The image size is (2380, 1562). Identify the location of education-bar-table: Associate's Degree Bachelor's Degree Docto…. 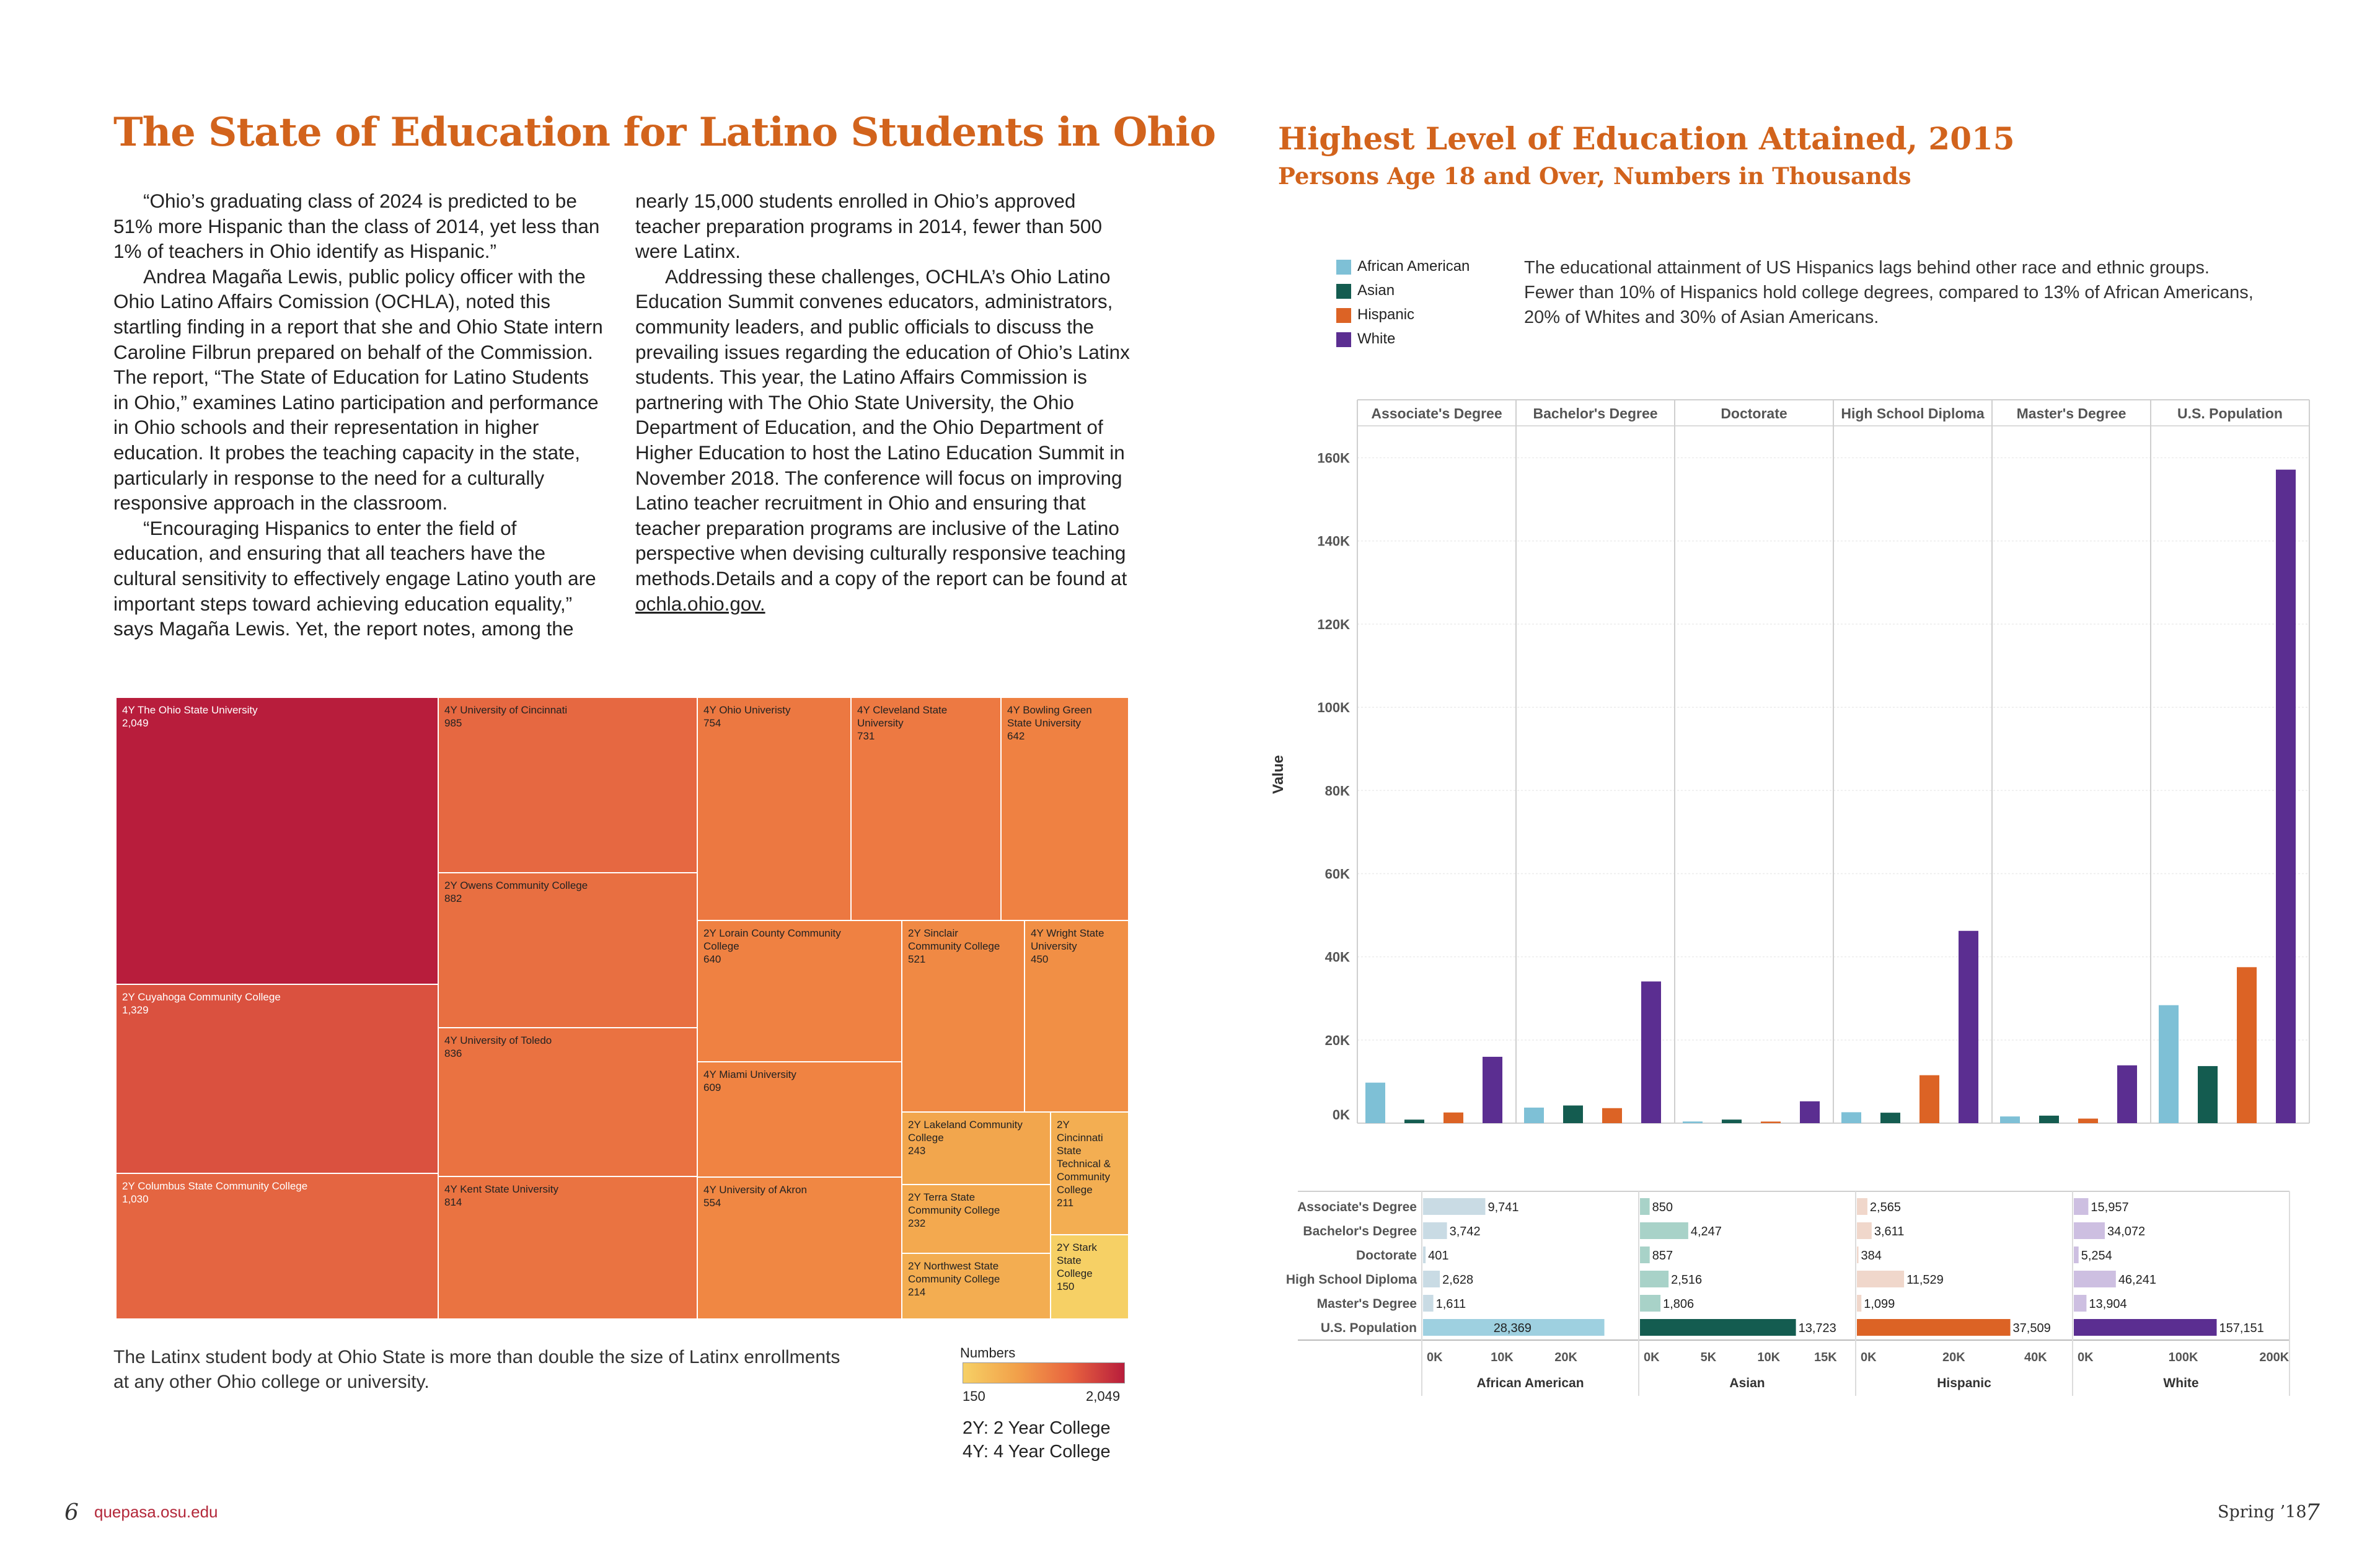
(1788, 1293).